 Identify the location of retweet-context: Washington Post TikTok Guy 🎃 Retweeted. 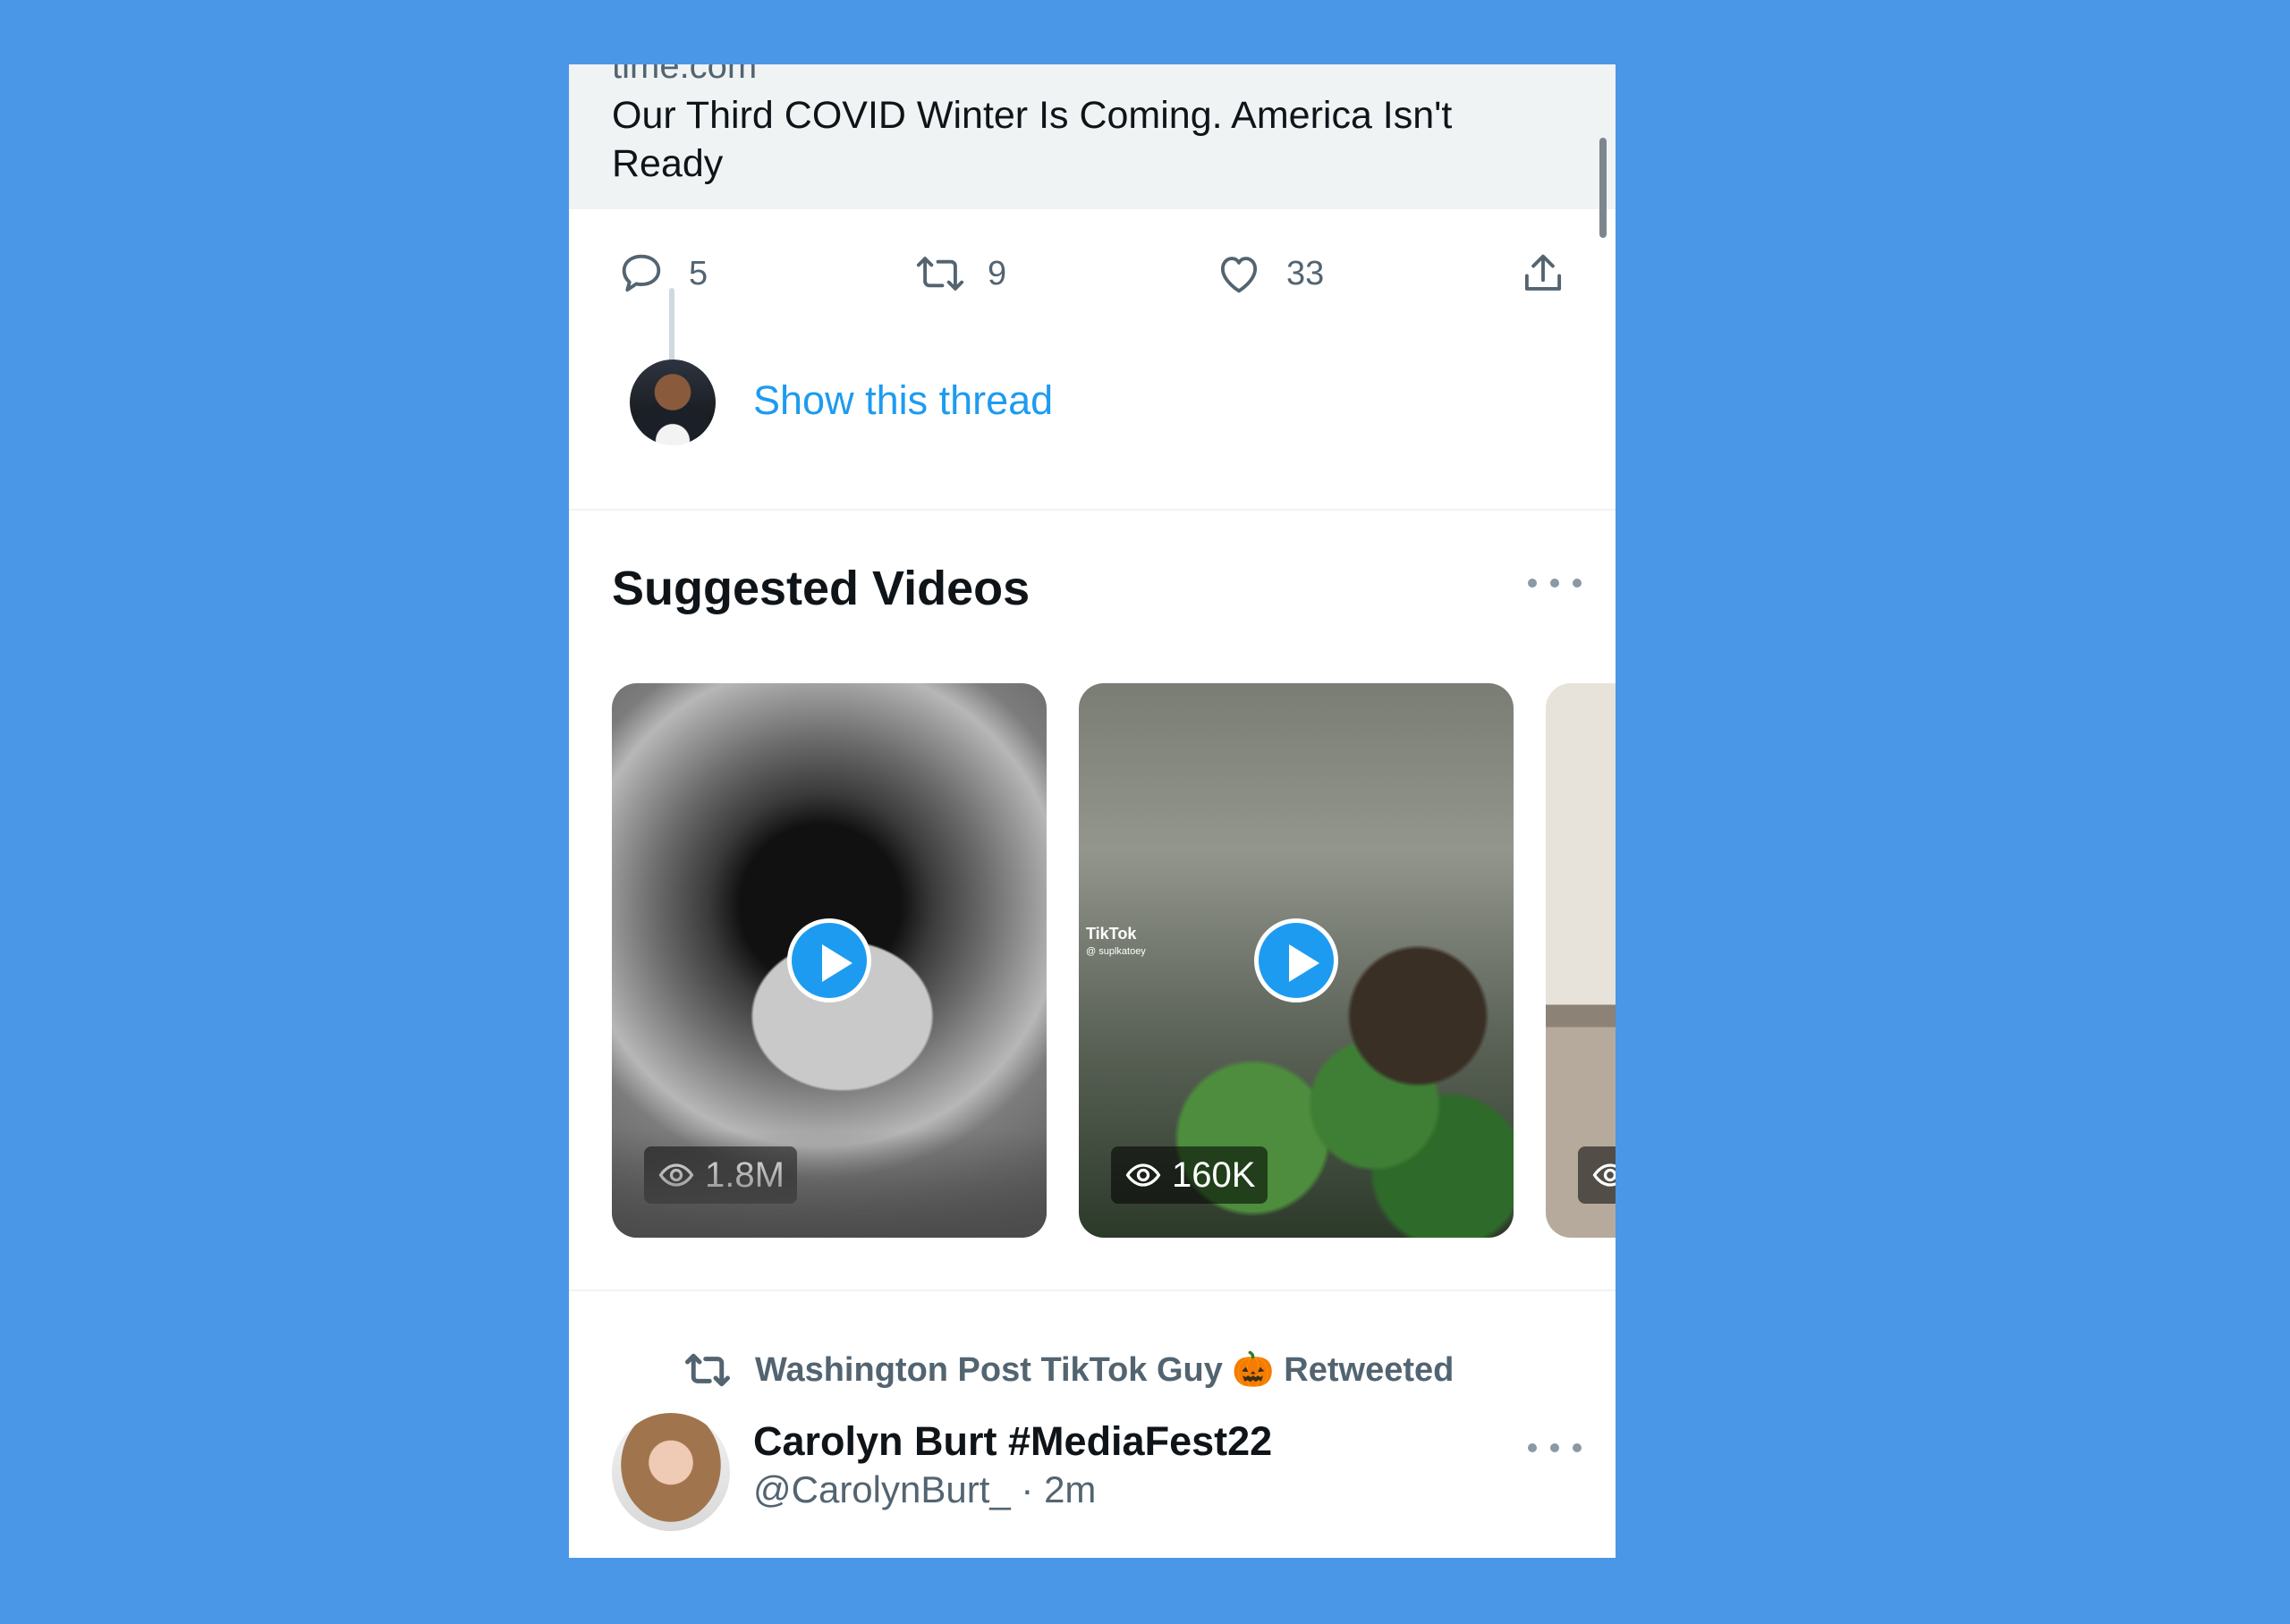
(1068, 1370).